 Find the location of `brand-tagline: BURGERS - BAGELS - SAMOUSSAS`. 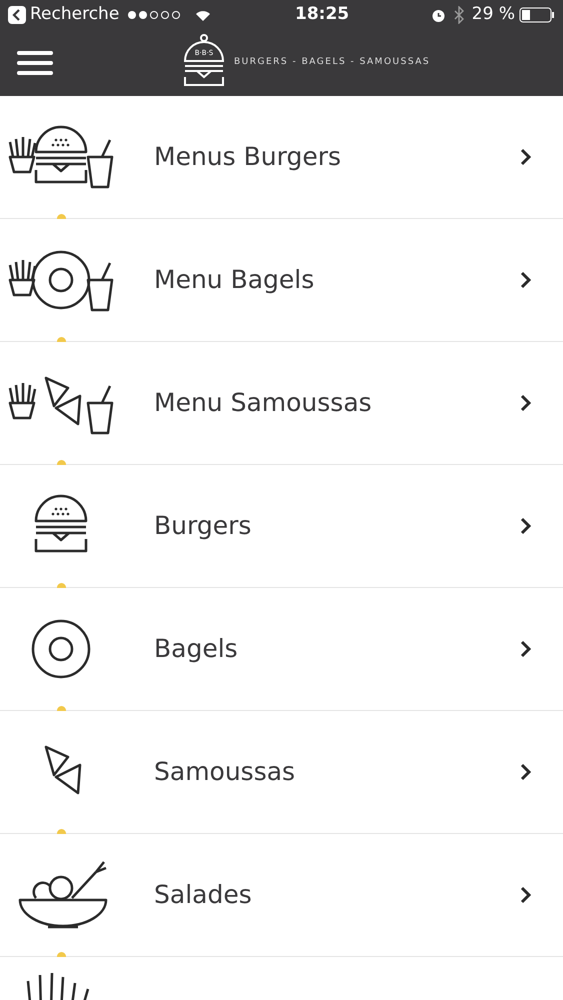

brand-tagline: BURGERS - BAGELS - SAMOUSSAS is located at coordinates (332, 63).